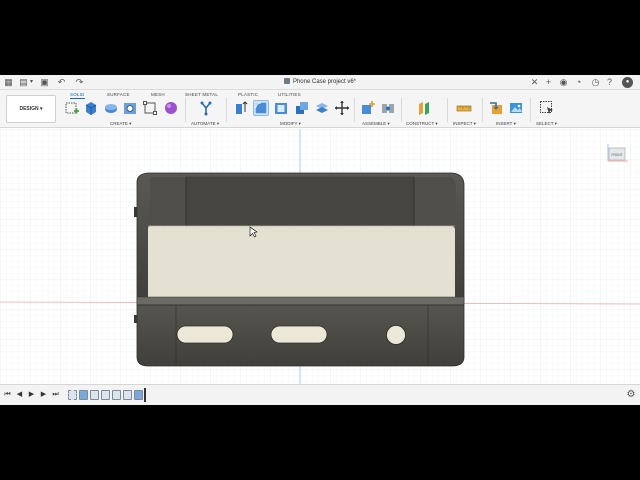  I want to click on view-cube-face-label: FRONT, so click(617, 155).